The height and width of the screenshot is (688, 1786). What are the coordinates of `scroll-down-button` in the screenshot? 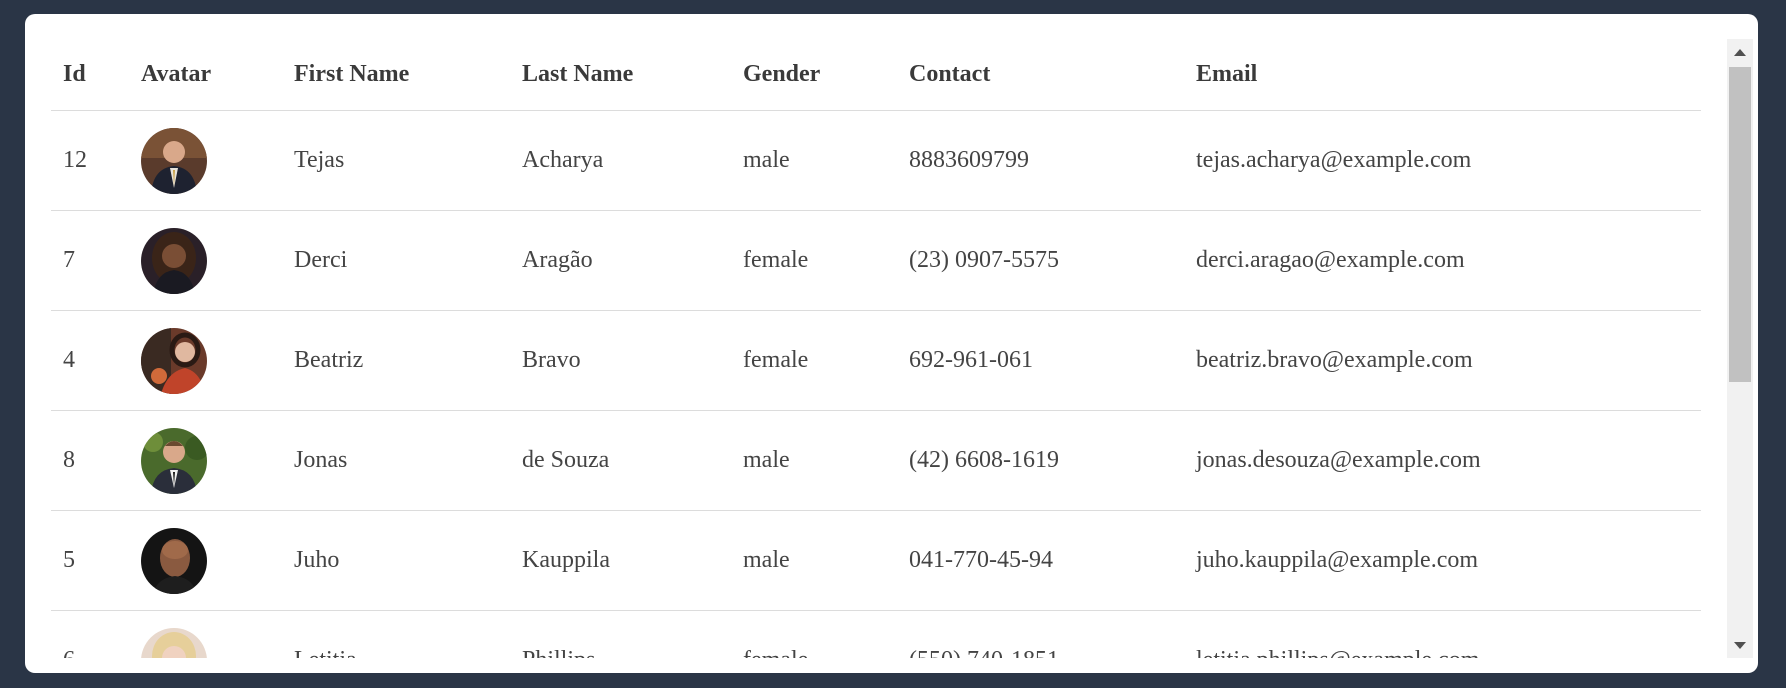 It's located at (1740, 645).